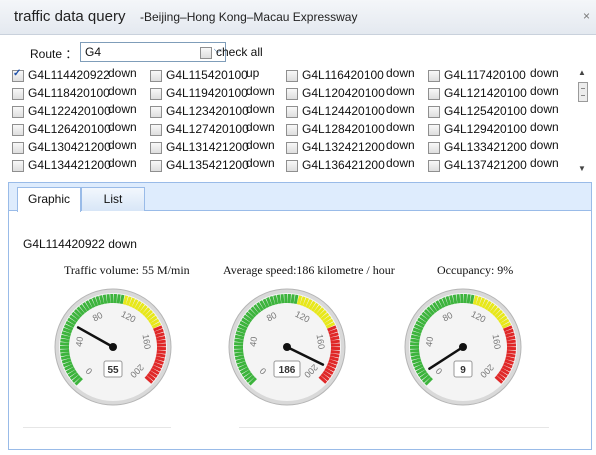  I want to click on road-code: G4L136421200, so click(343, 165).